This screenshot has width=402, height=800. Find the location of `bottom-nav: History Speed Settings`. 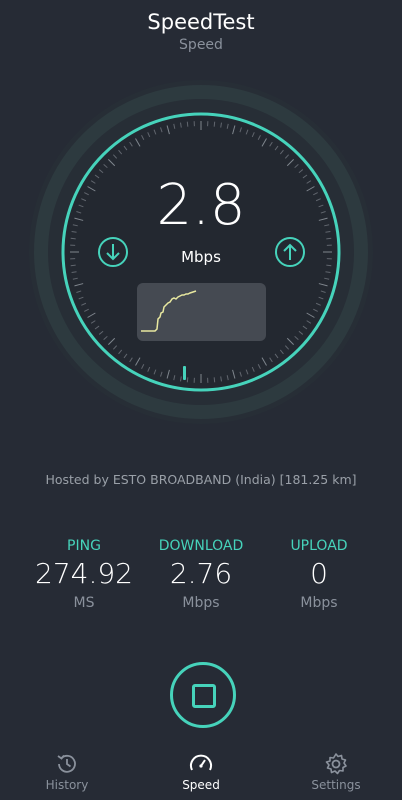

bottom-nav: History Speed Settings is located at coordinates (201, 772).